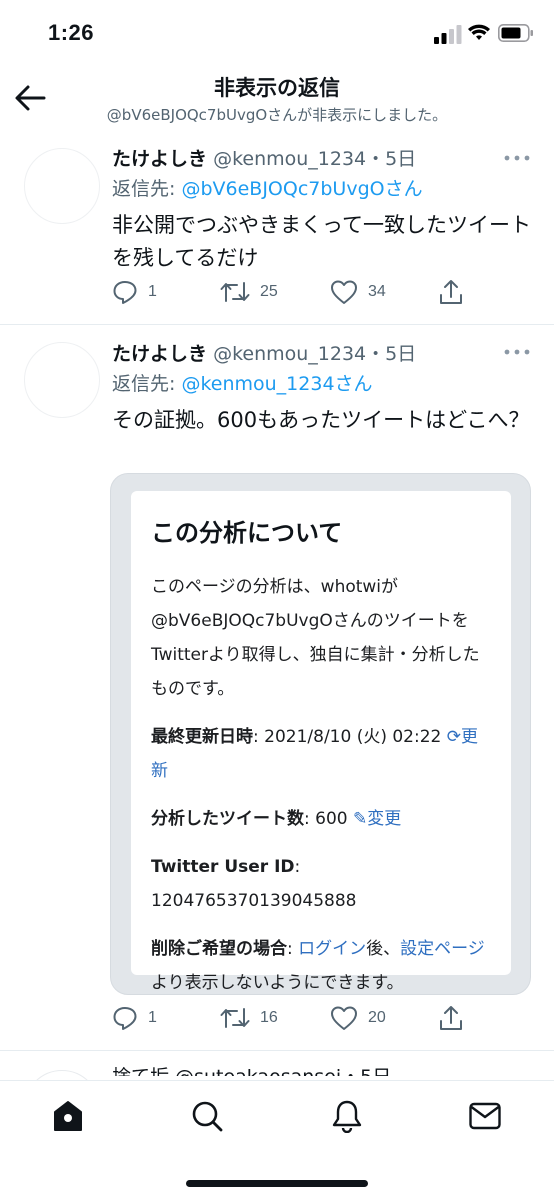 This screenshot has height=1200, width=554. I want to click on retweet-count: 16, so click(269, 1017).